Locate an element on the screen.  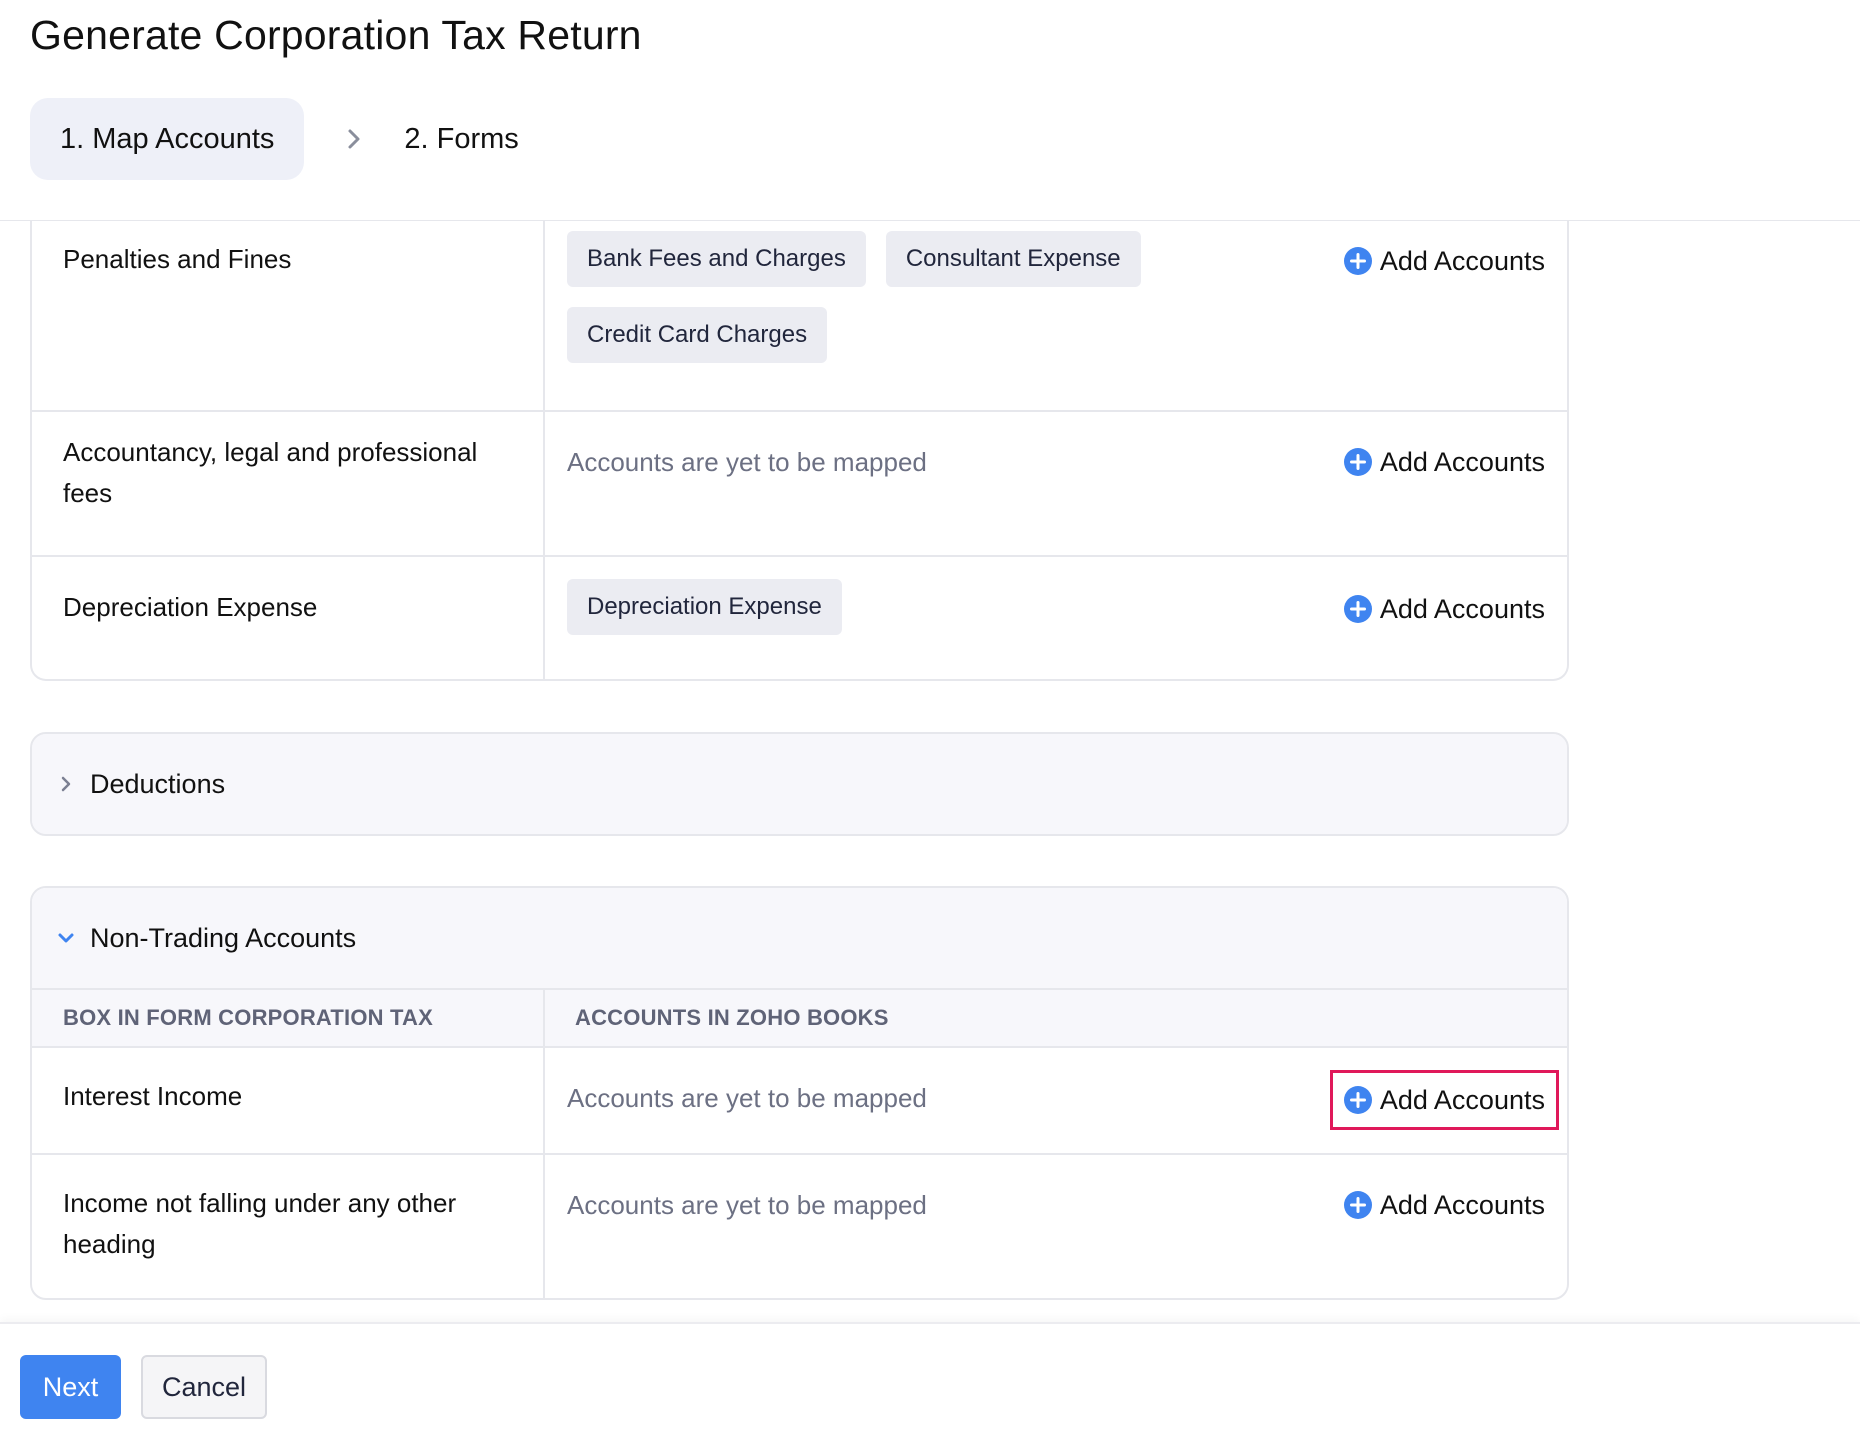
stepper: 1. Map Accounts 2. Forms is located at coordinates (274, 139).